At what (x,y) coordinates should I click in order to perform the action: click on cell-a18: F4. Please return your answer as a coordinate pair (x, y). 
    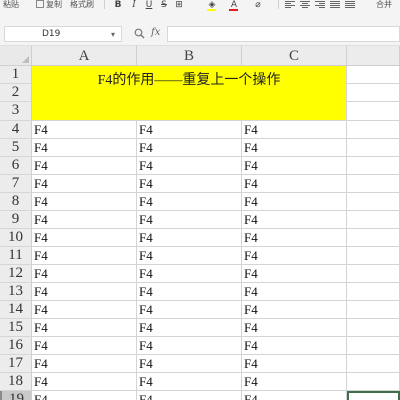
    Looking at the image, I should click on (84, 382).